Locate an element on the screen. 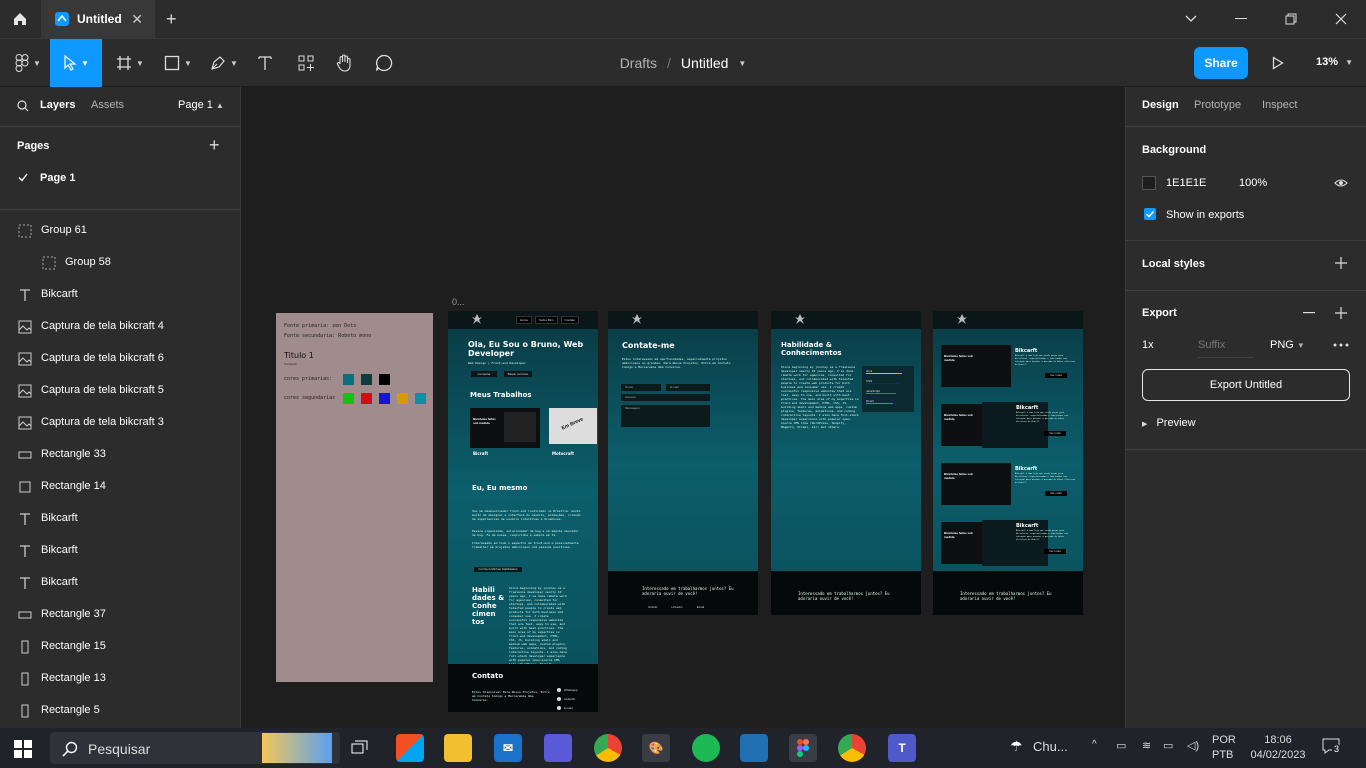 The image size is (1366, 768). paint-icon: 🎨 is located at coordinates (656, 748).